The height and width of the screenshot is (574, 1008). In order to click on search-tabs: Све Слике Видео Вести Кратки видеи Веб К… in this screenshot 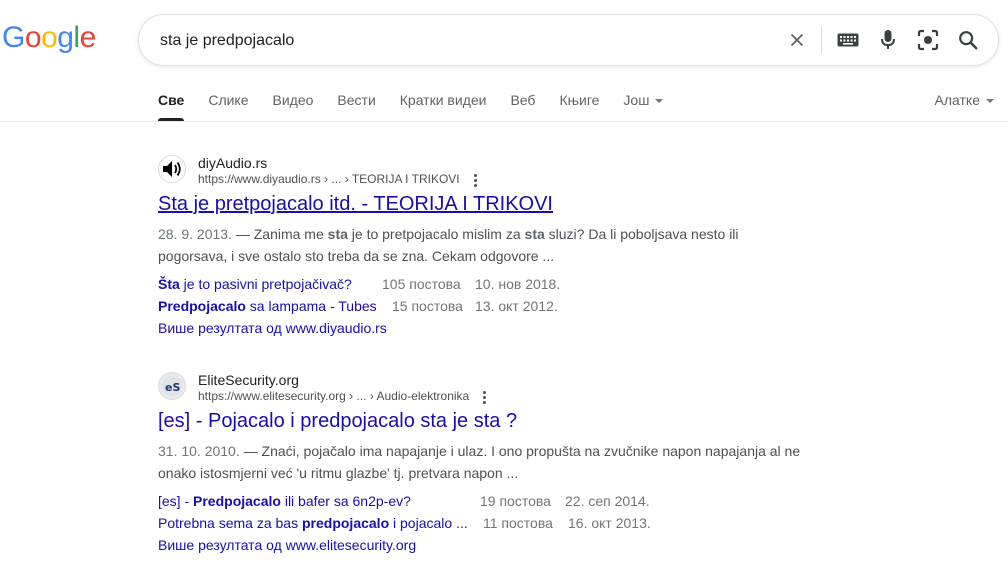, I will do `click(422, 106)`.